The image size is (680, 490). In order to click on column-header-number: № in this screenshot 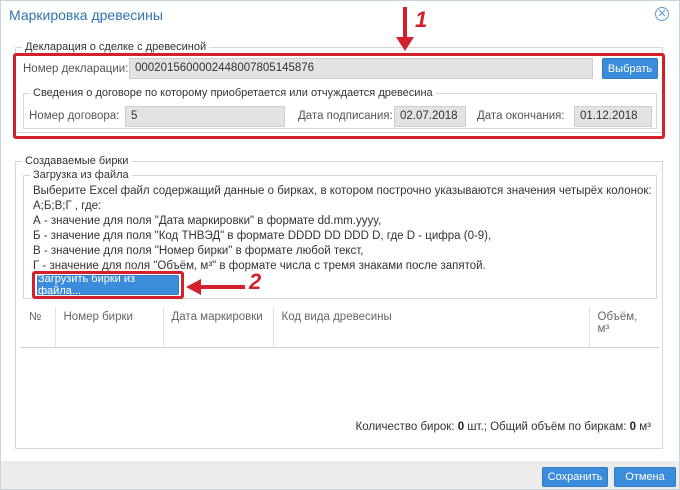, I will do `click(38, 327)`.